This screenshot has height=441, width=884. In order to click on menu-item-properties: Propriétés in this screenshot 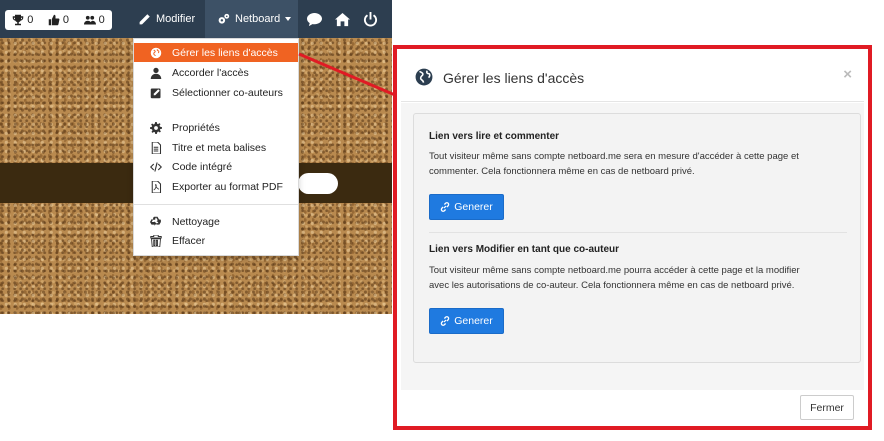, I will do `click(216, 127)`.